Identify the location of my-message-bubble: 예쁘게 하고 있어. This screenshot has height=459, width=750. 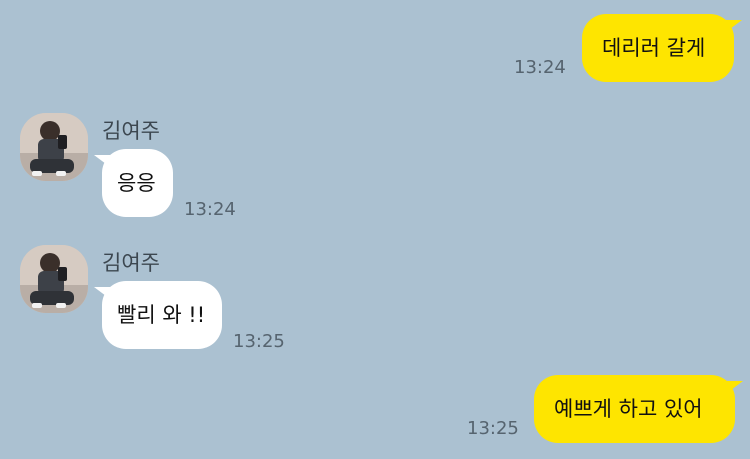
(638, 409).